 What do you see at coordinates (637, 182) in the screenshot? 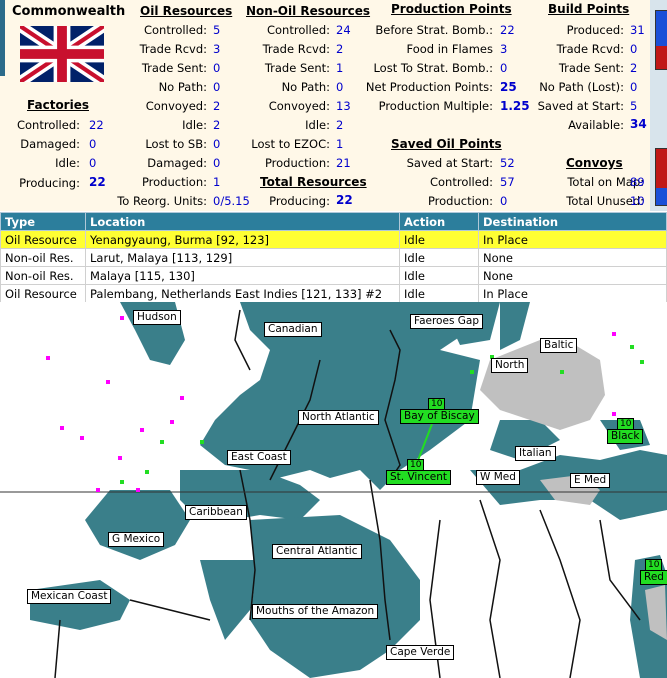
I see `convoys-value: 89` at bounding box center [637, 182].